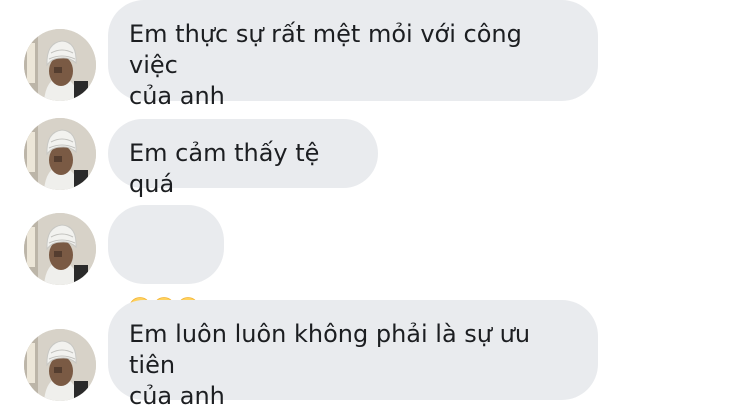  I want to click on emoji-bubble, so click(166, 244).